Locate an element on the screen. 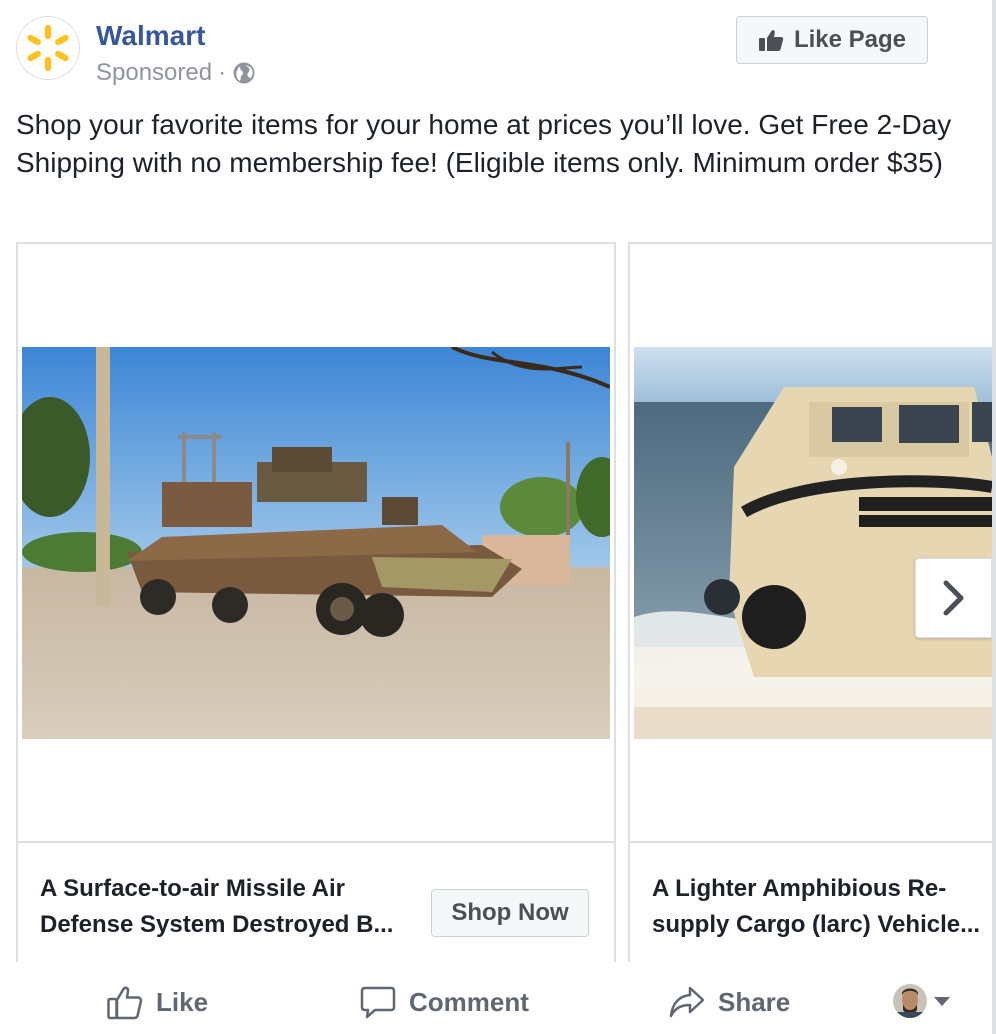  sponsored-label: Sponsored is located at coordinates (154, 73).